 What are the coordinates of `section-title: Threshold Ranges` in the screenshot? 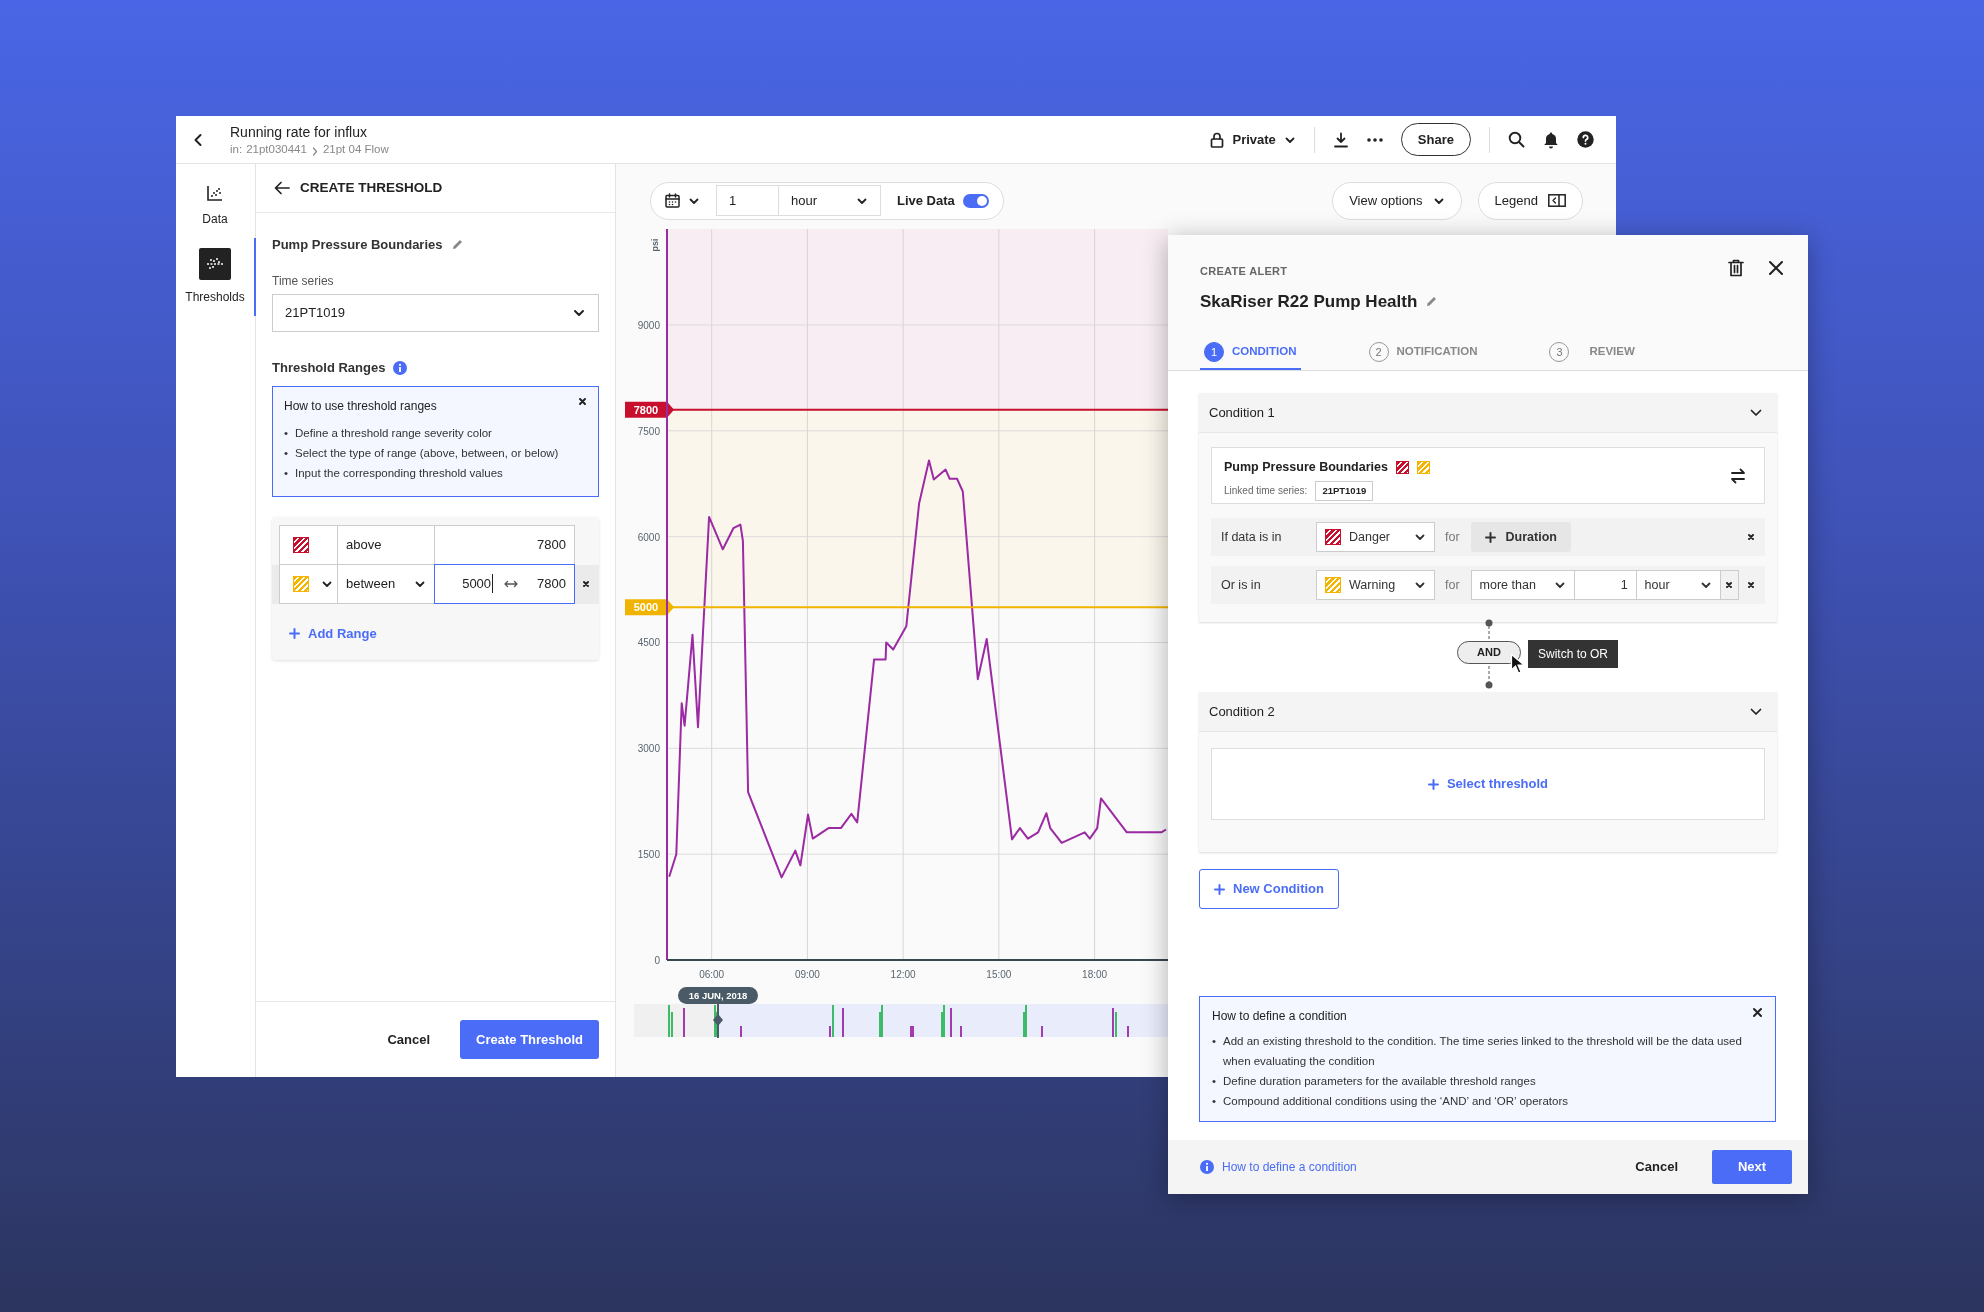 It's located at (329, 368).